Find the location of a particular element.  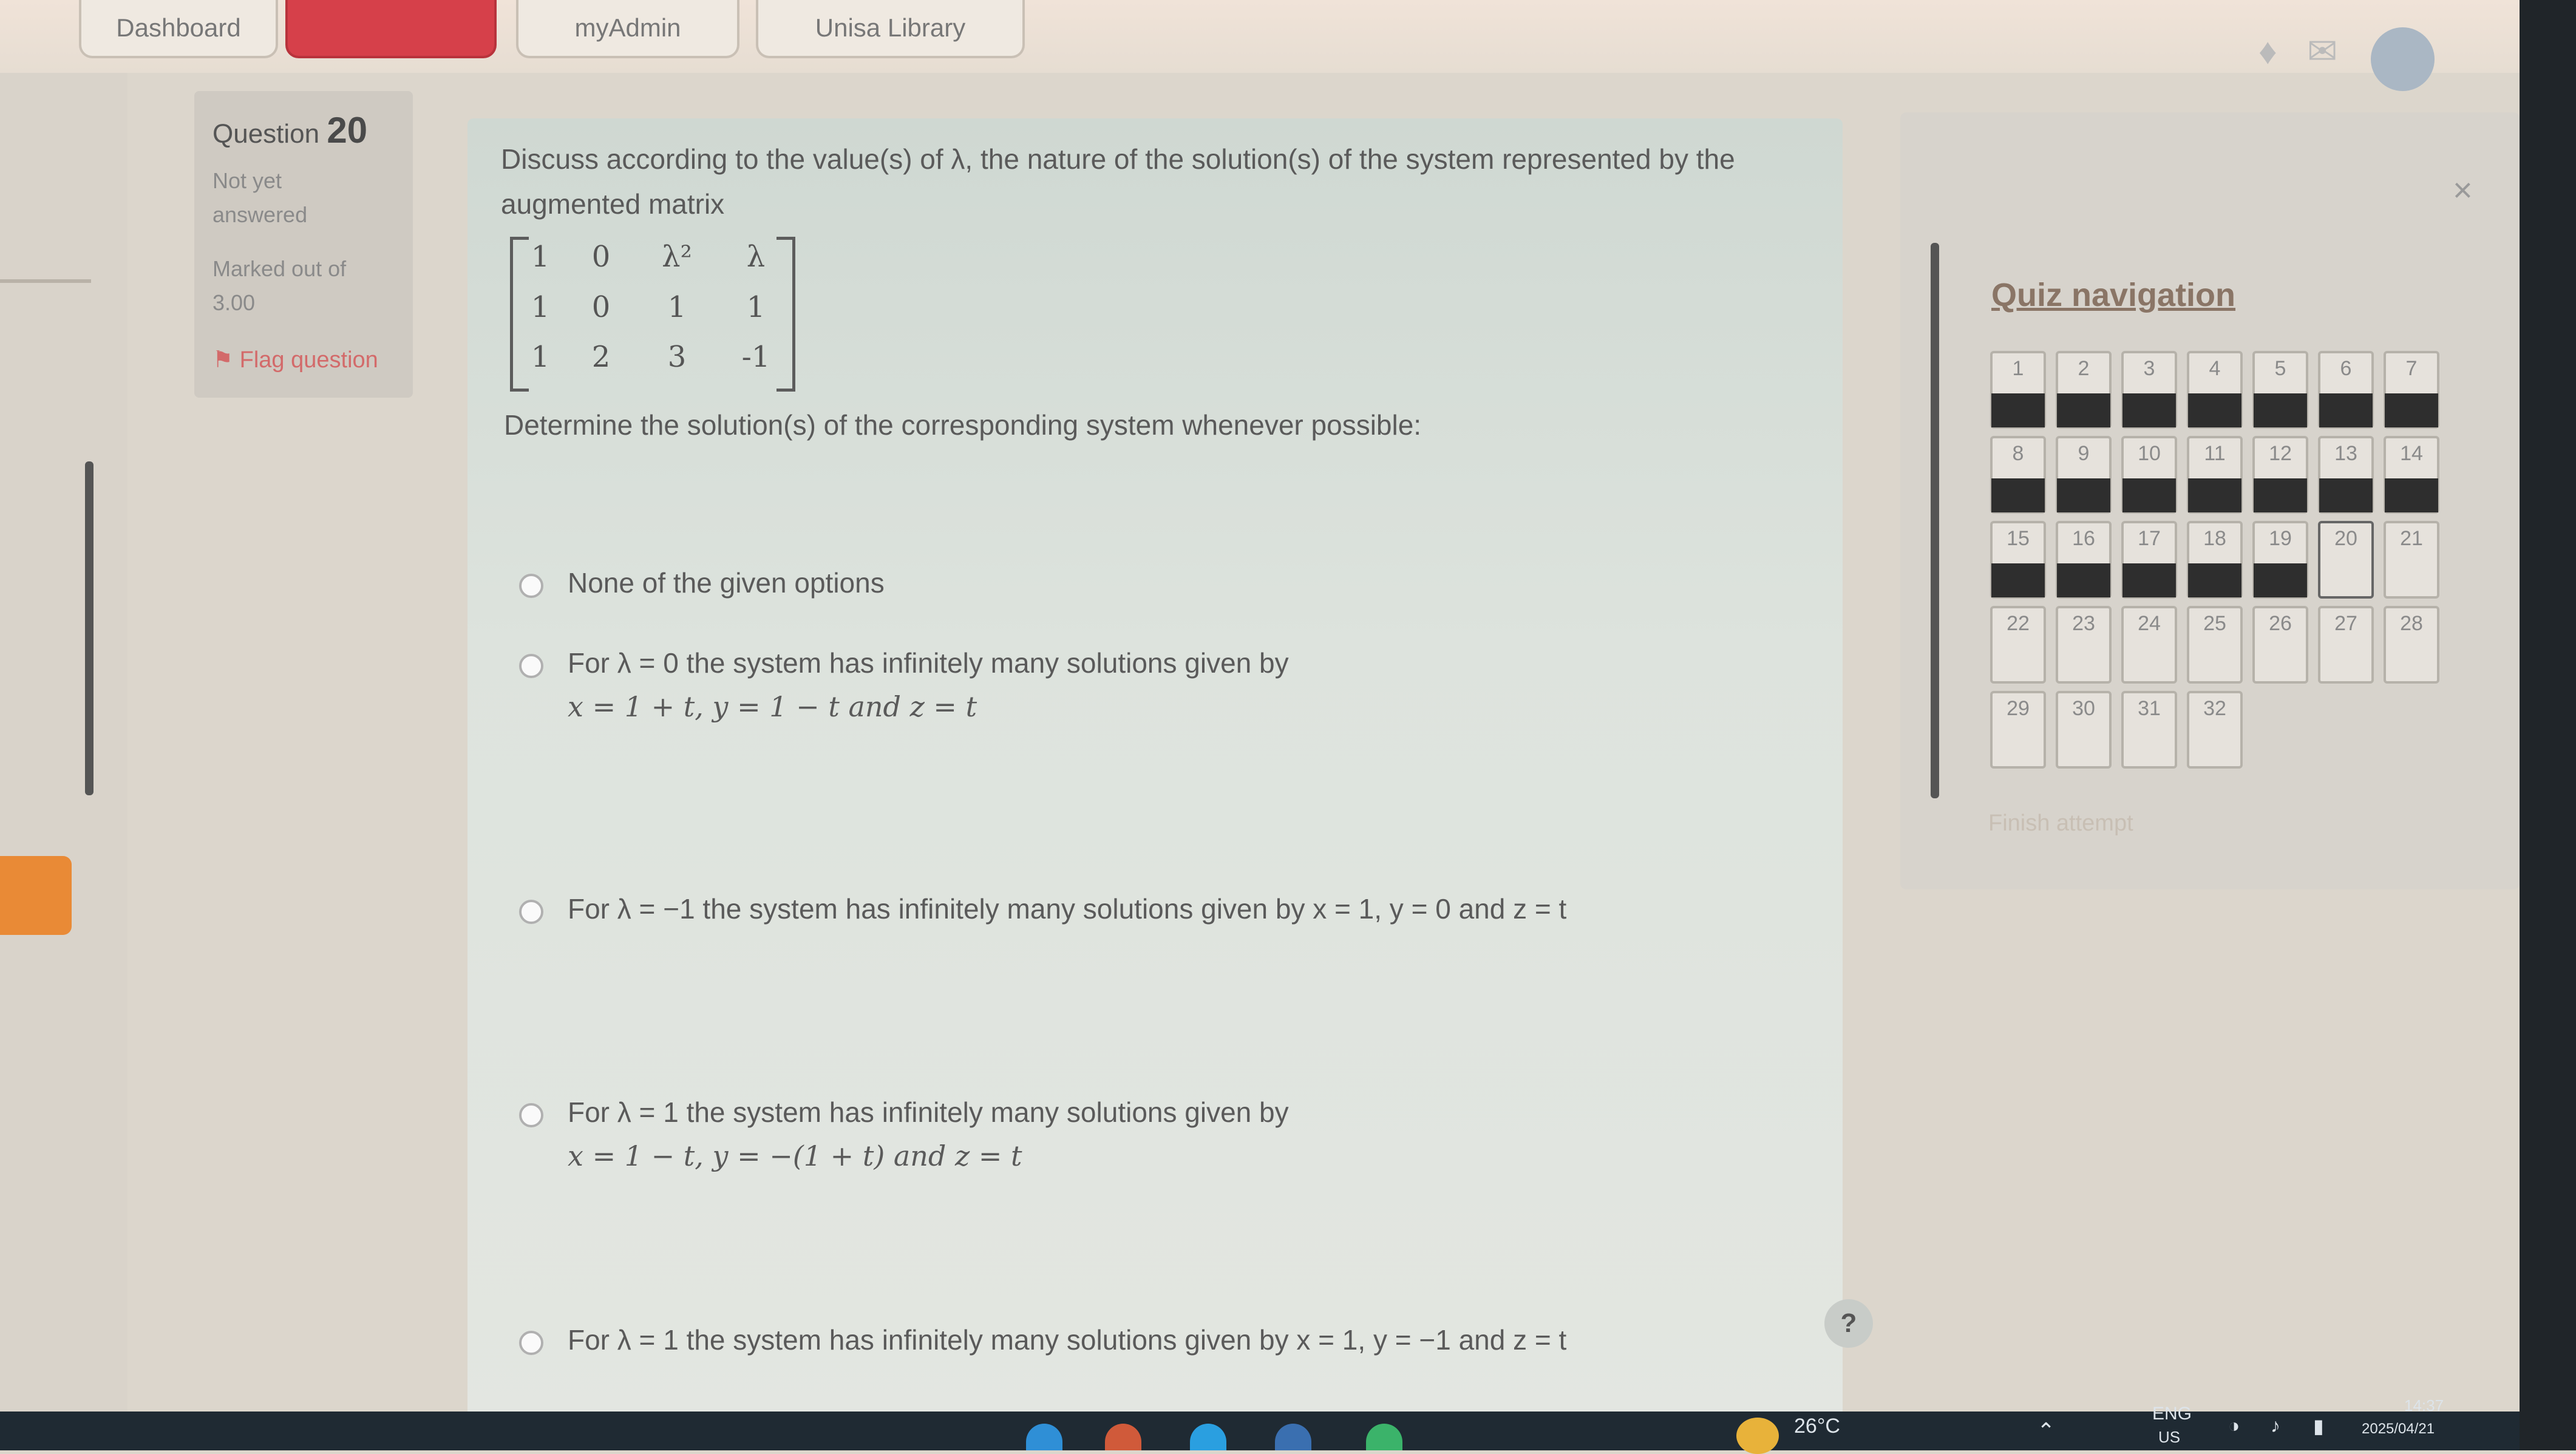

quiz-nav-button-21: 21 is located at coordinates (2411, 560).